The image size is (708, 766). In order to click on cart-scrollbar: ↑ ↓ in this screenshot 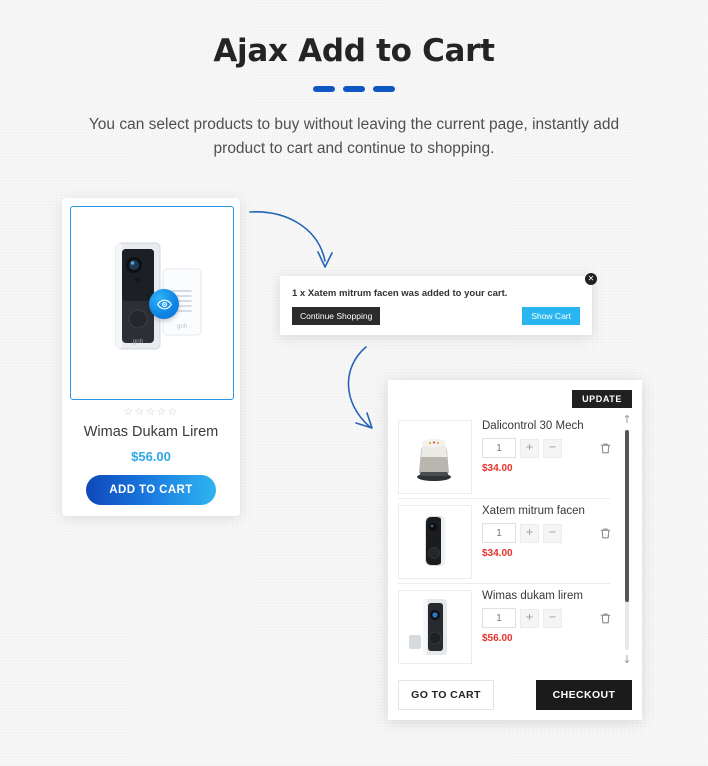, I will do `click(627, 540)`.